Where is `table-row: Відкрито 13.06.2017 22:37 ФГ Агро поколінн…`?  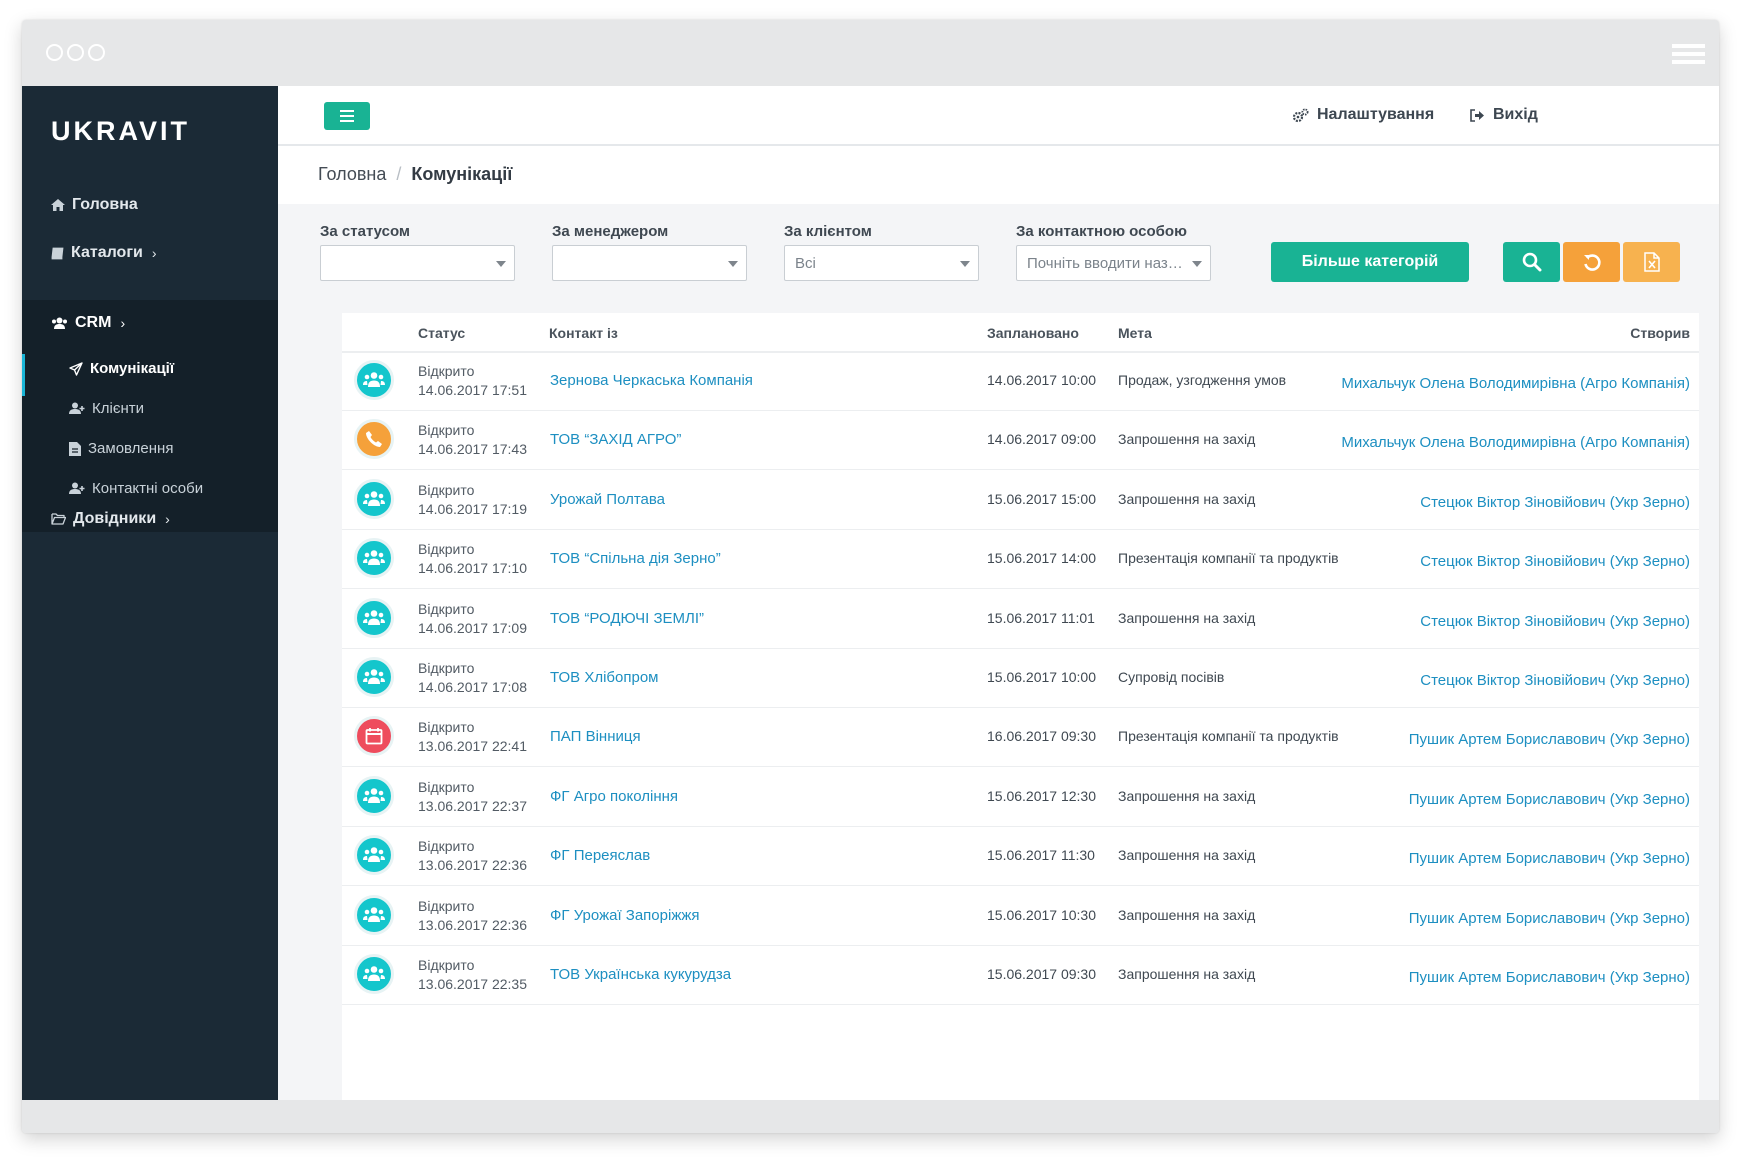
table-row: Відкрито 13.06.2017 22:37 ФГ Агро поколінн… is located at coordinates (1020, 797).